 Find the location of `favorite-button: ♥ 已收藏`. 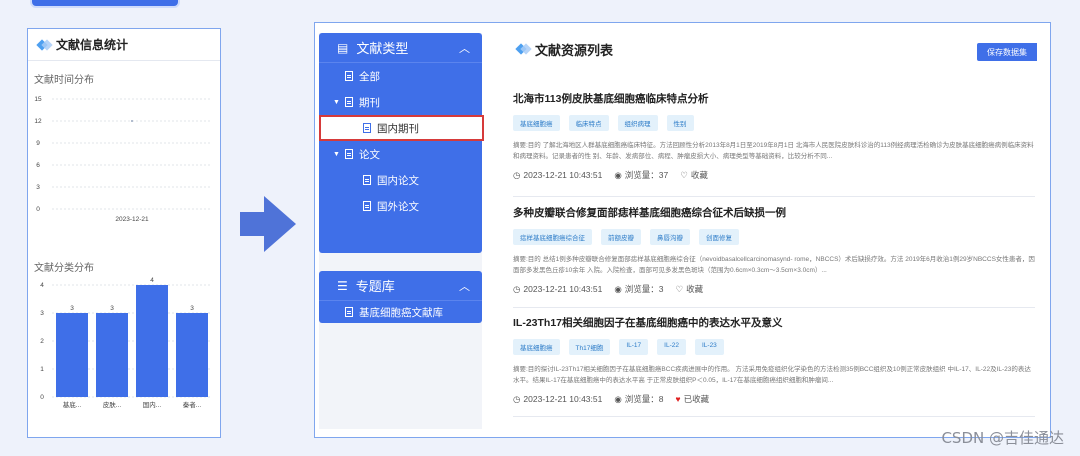

favorite-button: ♥ 已收藏 is located at coordinates (693, 399).